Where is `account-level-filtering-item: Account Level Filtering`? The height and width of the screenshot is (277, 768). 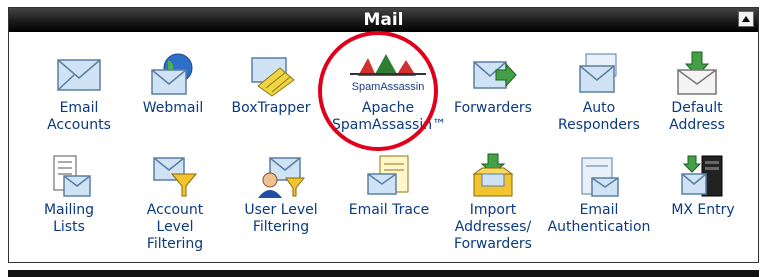
account-level-filtering-item: Account Level Filtering is located at coordinates (175, 202).